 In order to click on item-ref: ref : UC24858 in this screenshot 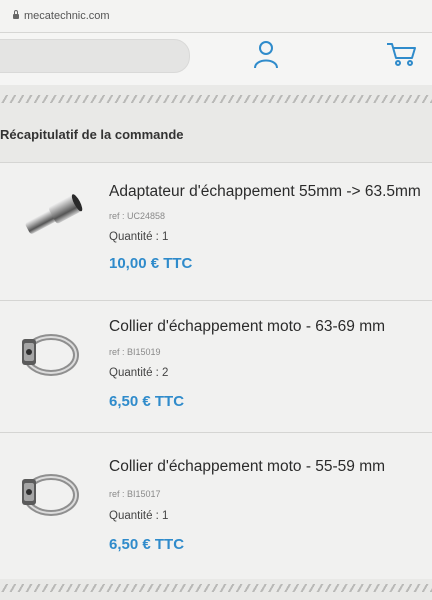, I will do `click(137, 216)`.